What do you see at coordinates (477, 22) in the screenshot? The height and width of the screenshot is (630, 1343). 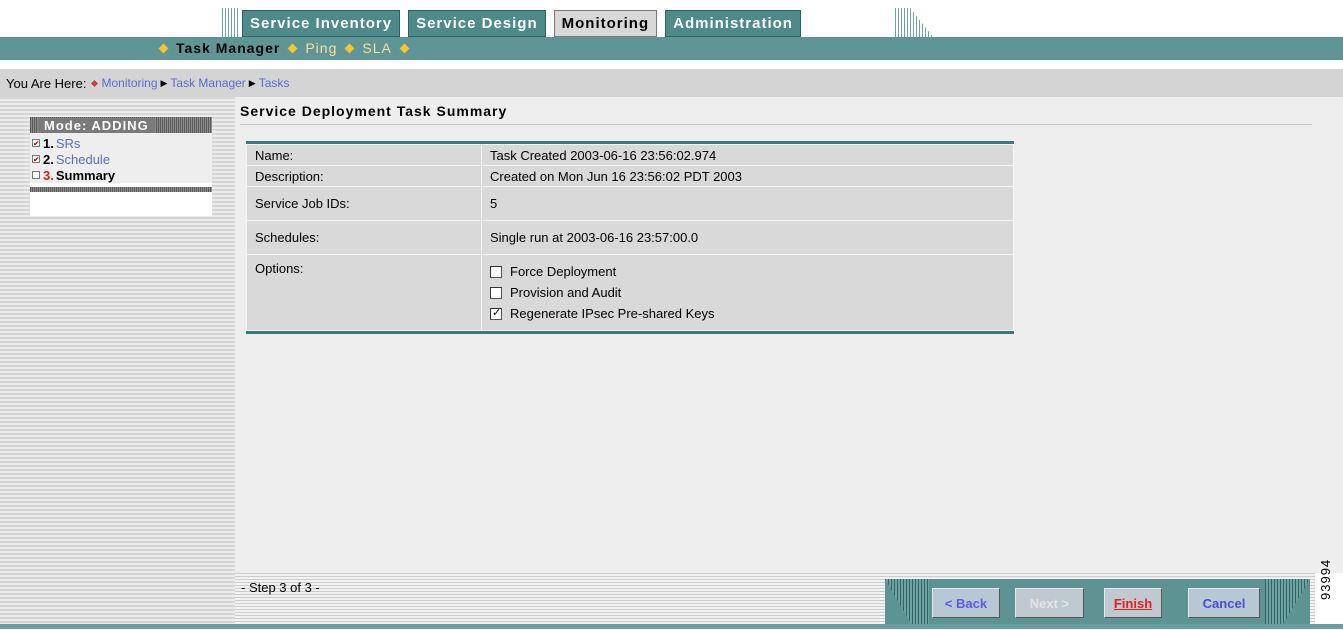 I see `tab-service-design: Service Design` at bounding box center [477, 22].